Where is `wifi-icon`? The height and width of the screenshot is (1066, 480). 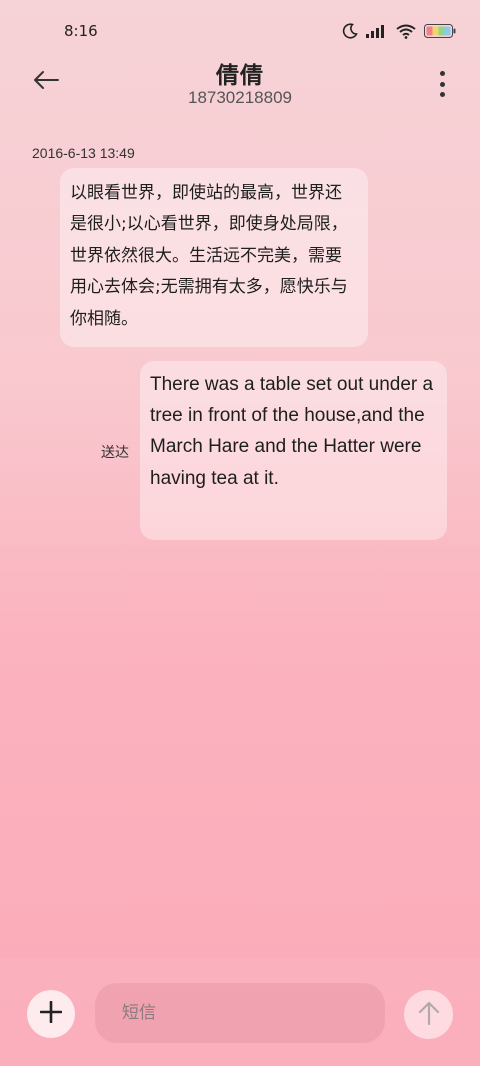
wifi-icon is located at coordinates (406, 31).